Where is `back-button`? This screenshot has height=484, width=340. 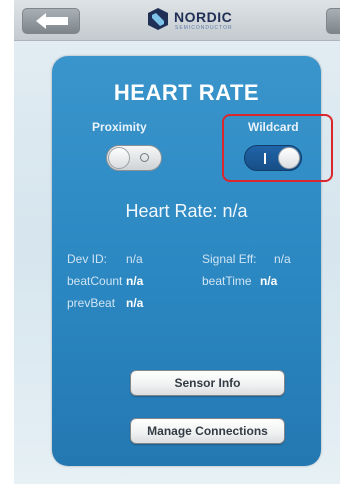 back-button is located at coordinates (51, 21).